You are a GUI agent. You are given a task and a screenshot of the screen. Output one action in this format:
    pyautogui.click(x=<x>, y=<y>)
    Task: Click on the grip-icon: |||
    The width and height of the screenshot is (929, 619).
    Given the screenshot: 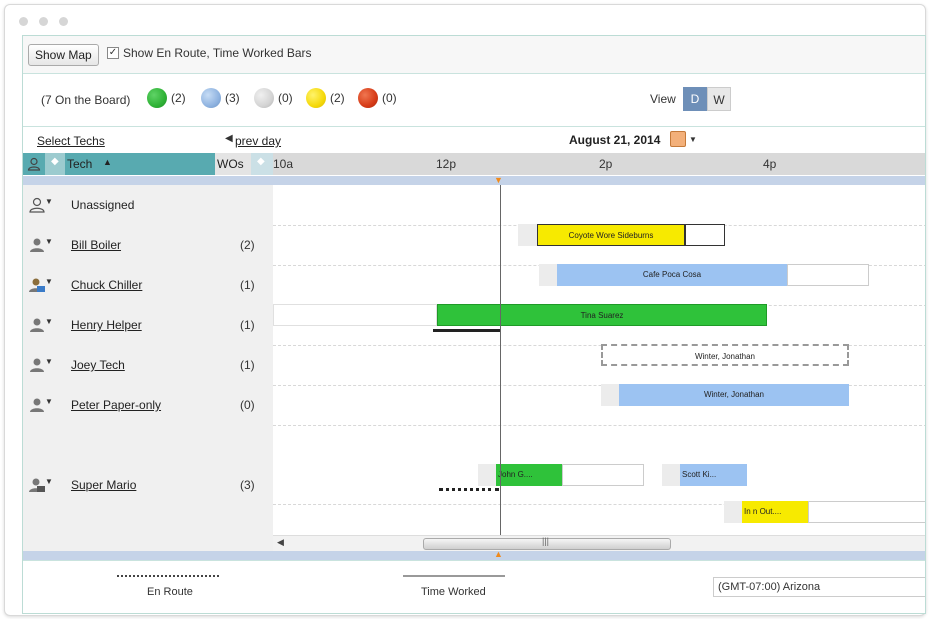 What is the action you would take?
    pyautogui.click(x=546, y=541)
    